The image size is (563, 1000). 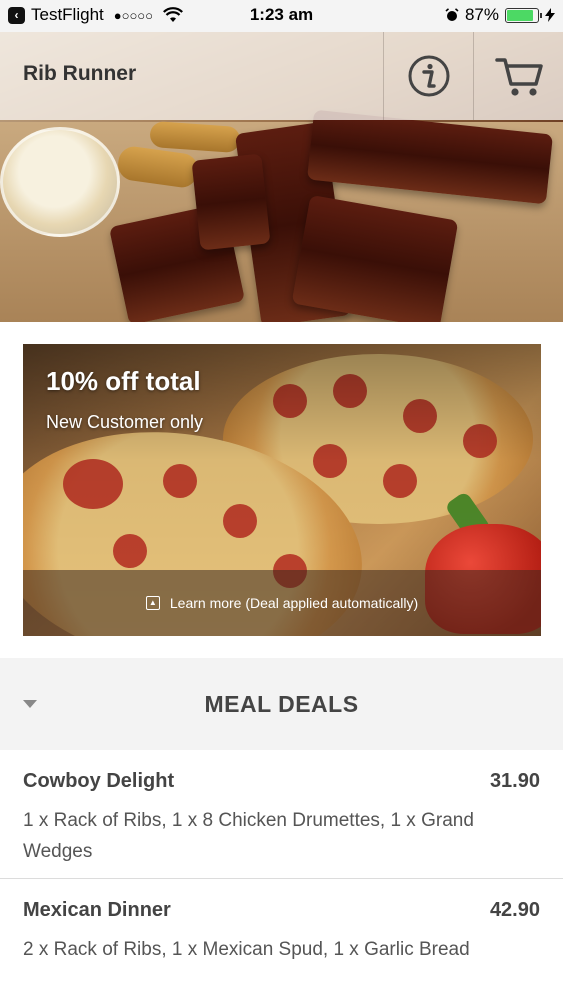 What do you see at coordinates (80, 73) in the screenshot?
I see `app-title: Rib Runner` at bounding box center [80, 73].